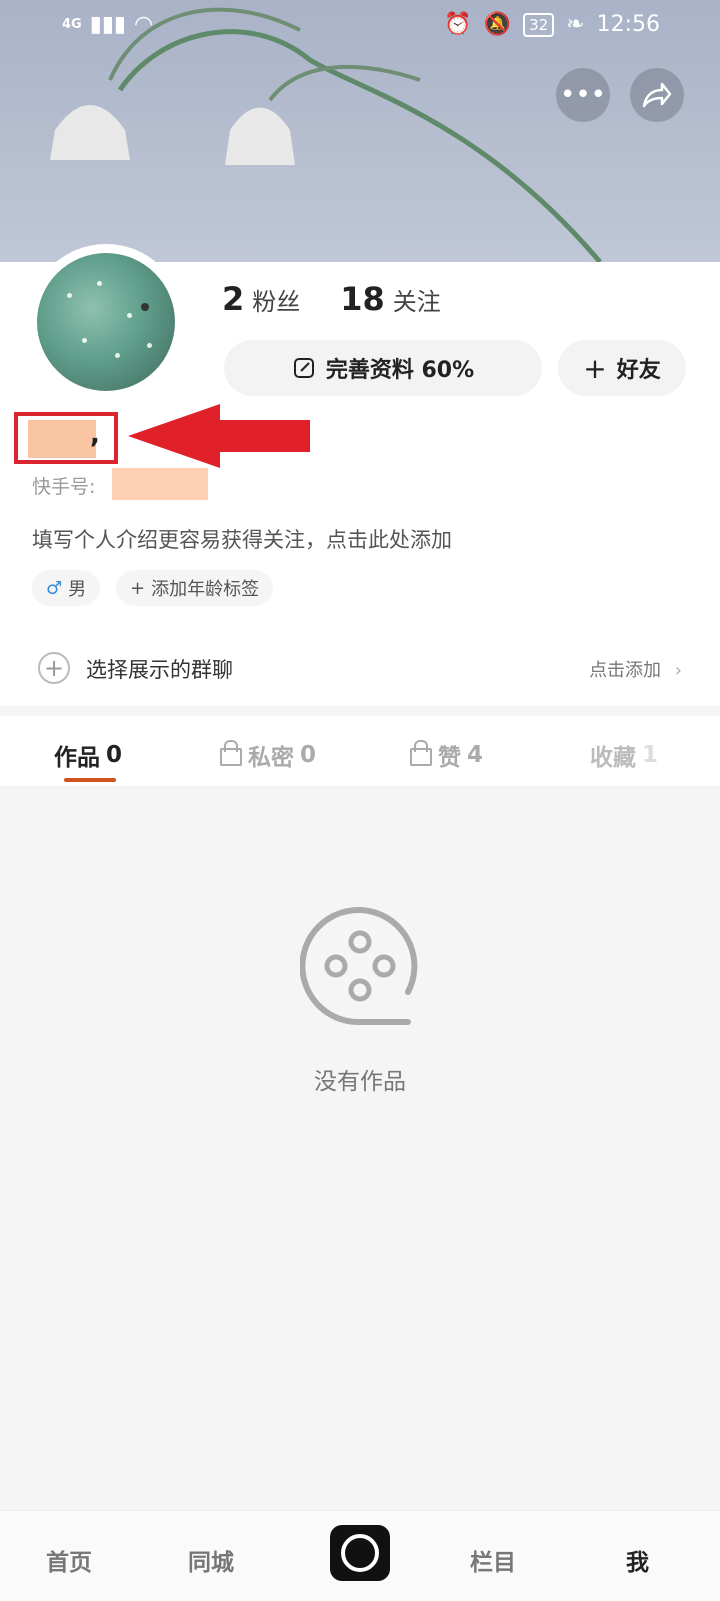 The width and height of the screenshot is (720, 1601). What do you see at coordinates (72, 24) in the screenshot?
I see `network-label: 4G` at bounding box center [72, 24].